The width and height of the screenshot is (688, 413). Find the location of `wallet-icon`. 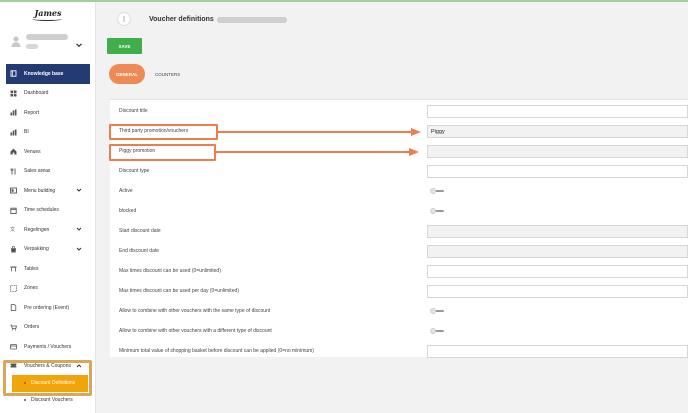

wallet-icon is located at coordinates (13, 346).